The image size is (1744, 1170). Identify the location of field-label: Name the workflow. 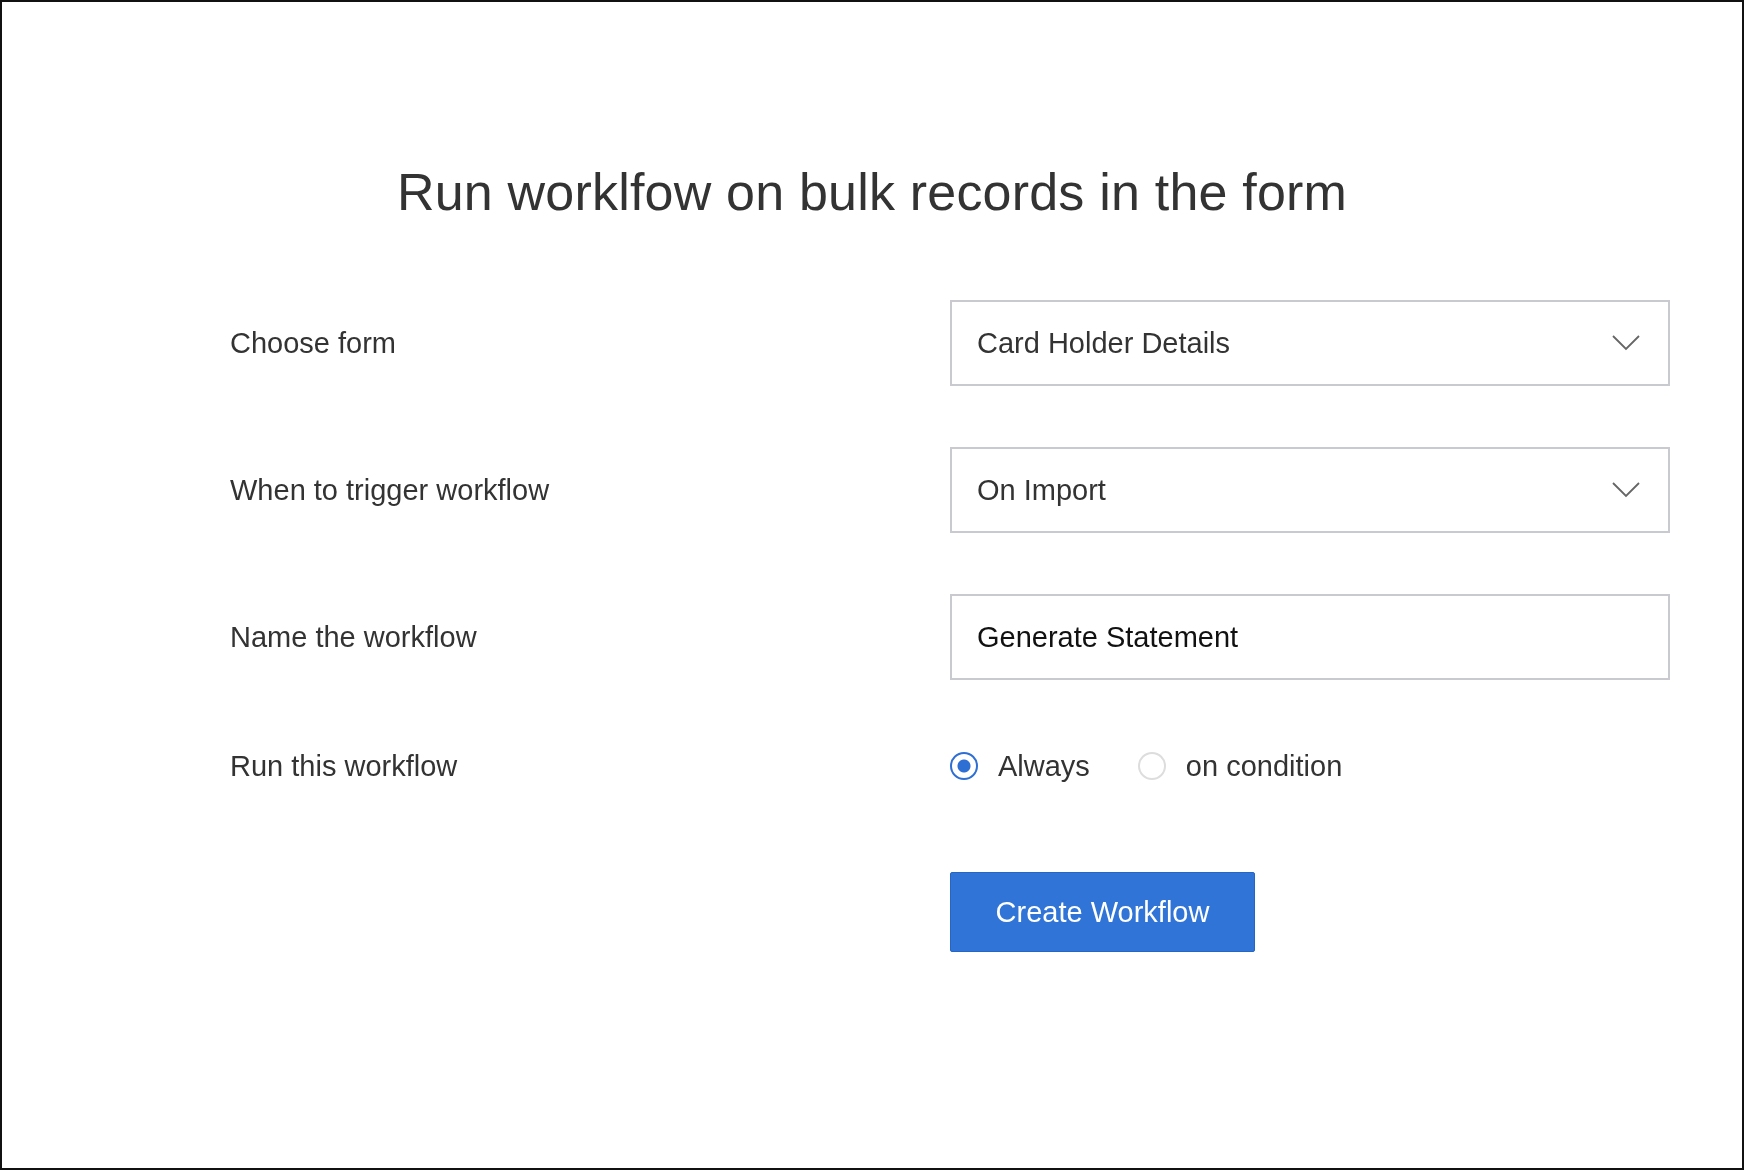
(354, 637).